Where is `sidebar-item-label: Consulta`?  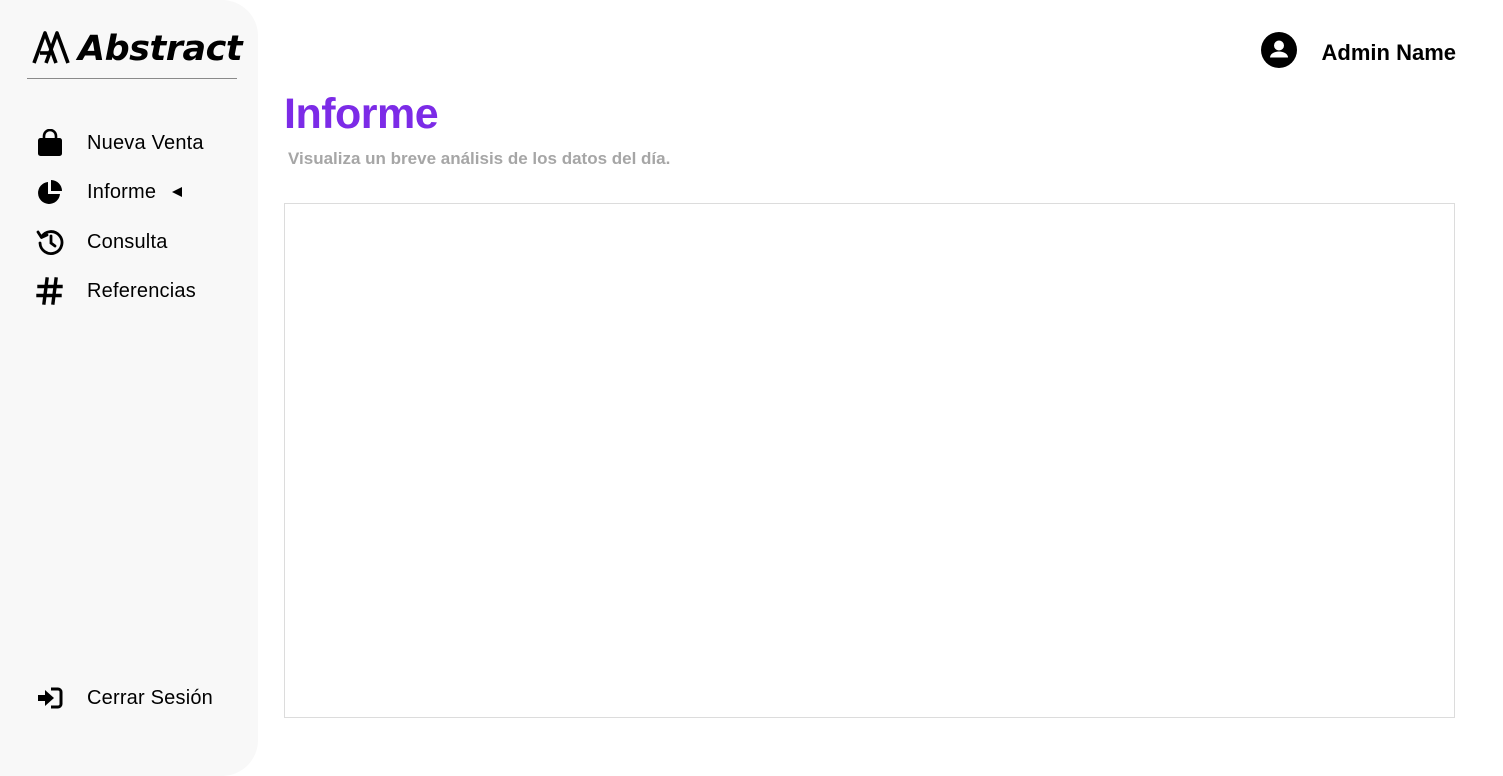
sidebar-item-label: Consulta is located at coordinates (127, 241).